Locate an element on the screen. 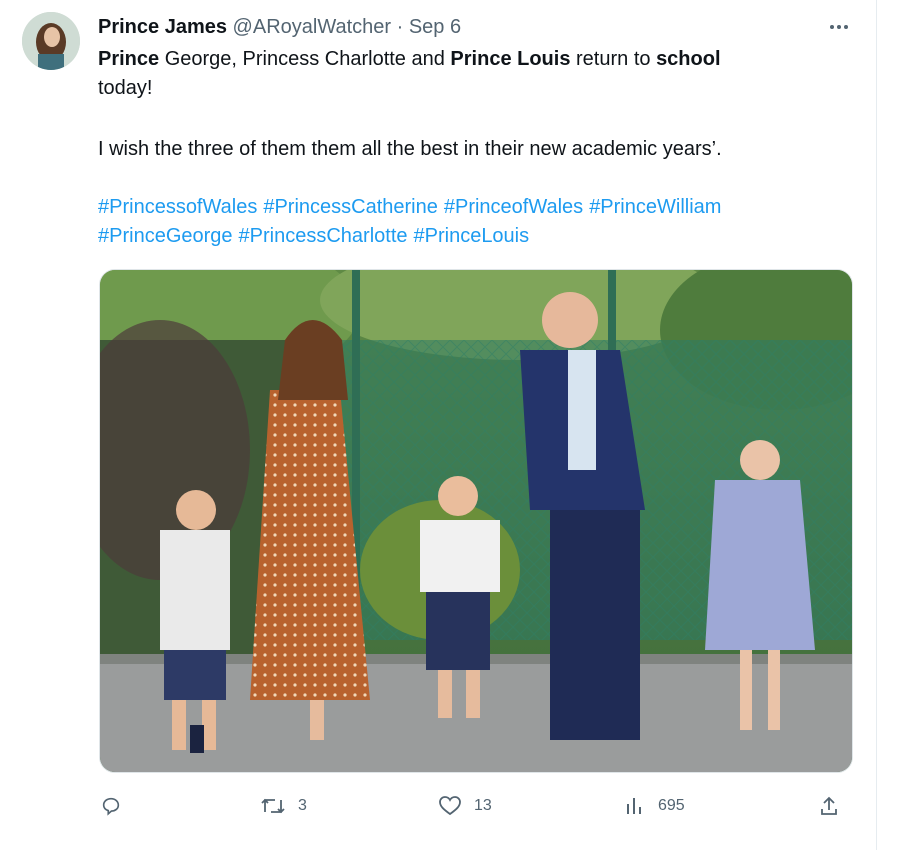 This screenshot has height=850, width=900. retweet-button: 3 is located at coordinates (283, 806).